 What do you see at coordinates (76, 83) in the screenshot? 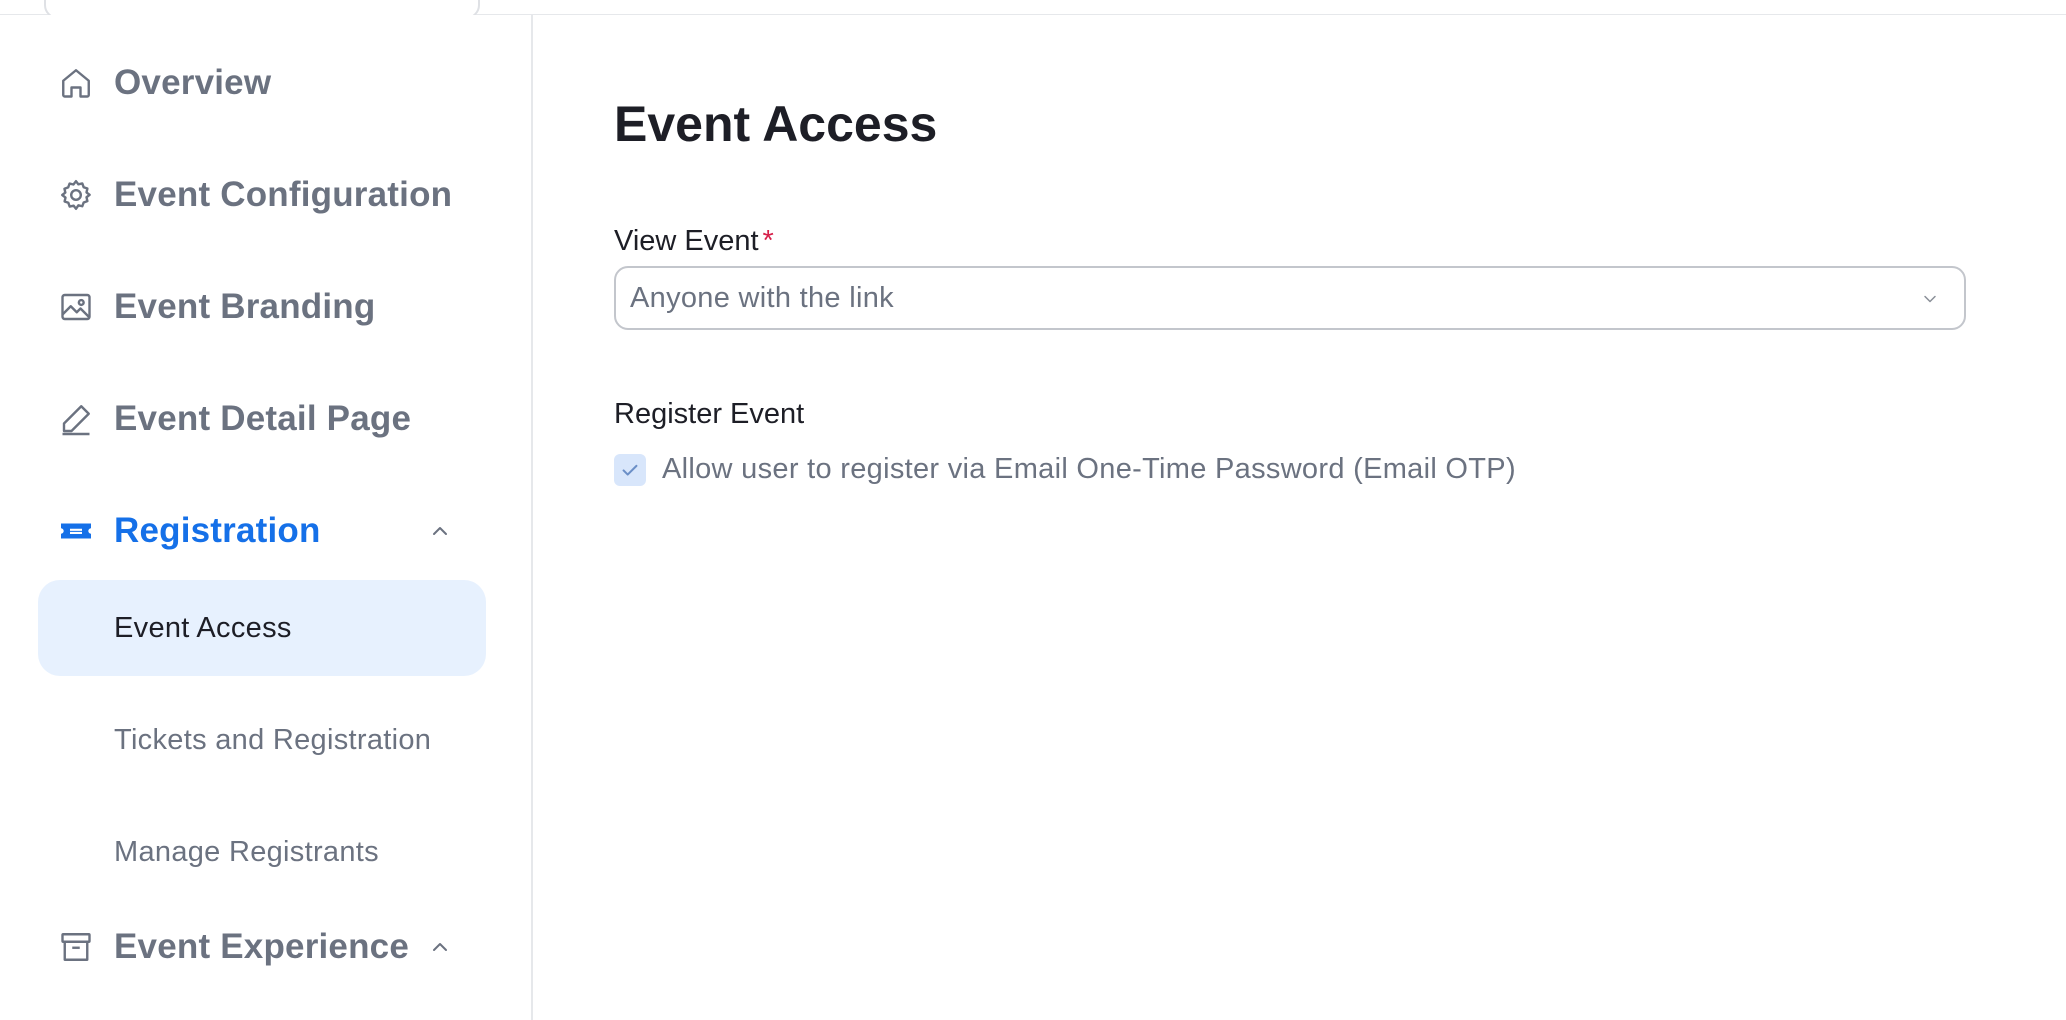
I see `home-icon` at bounding box center [76, 83].